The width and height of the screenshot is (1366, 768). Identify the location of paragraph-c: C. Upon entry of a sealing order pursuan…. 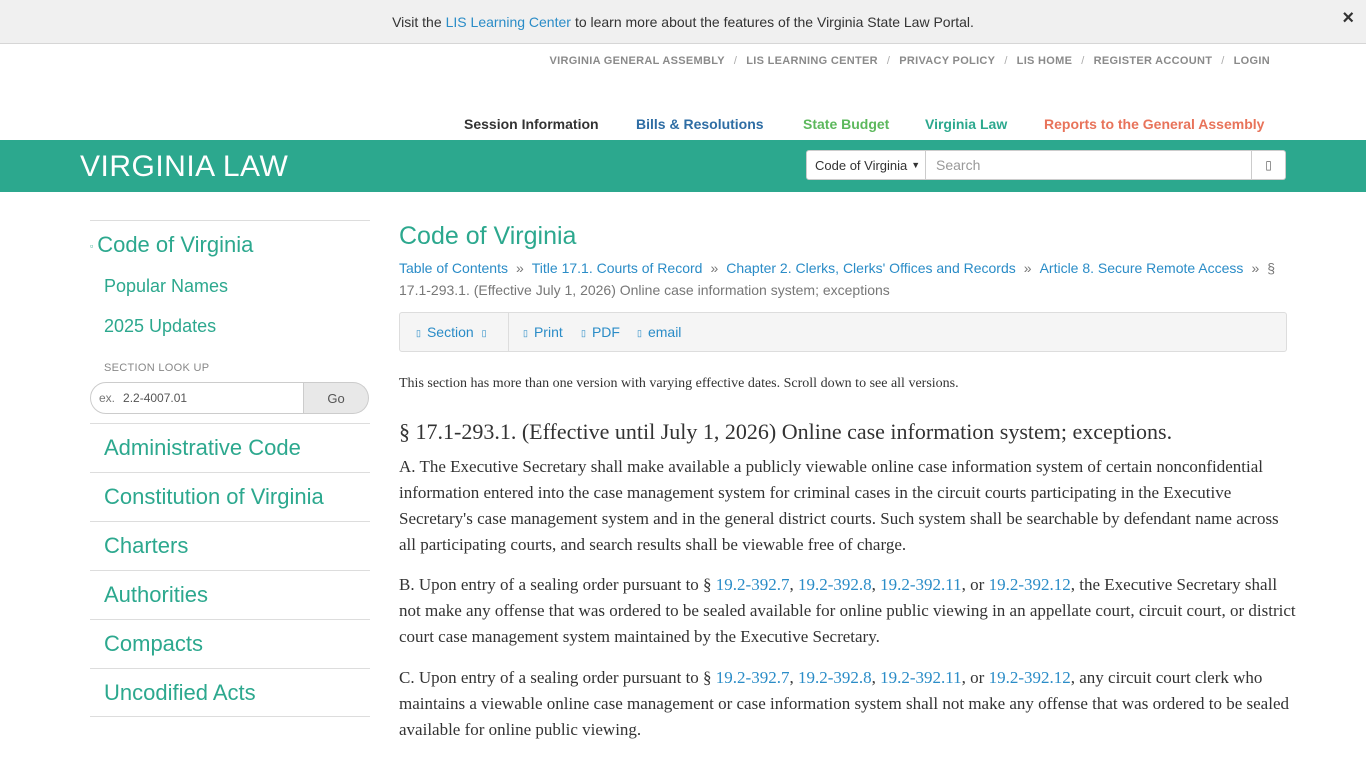
(844, 703).